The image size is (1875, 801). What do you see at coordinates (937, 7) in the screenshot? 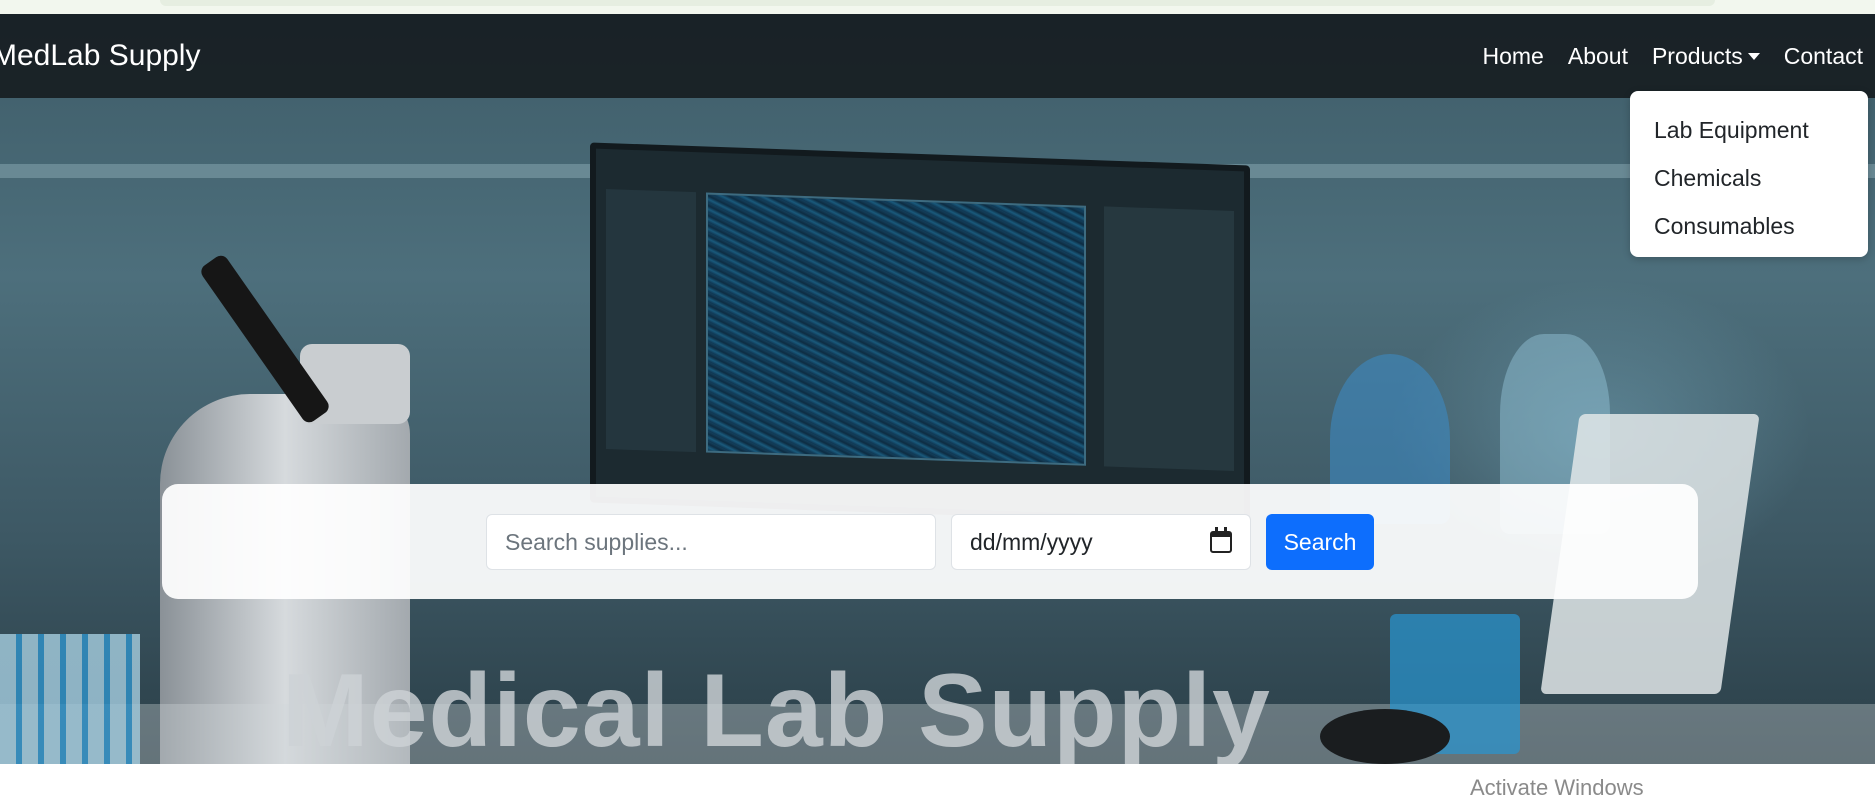
I see `browser-top-strip` at bounding box center [937, 7].